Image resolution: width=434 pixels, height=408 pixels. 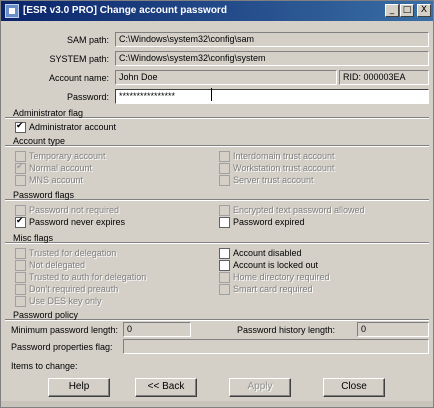 I want to click on account-name-field: John Doe, so click(x=226, y=77).